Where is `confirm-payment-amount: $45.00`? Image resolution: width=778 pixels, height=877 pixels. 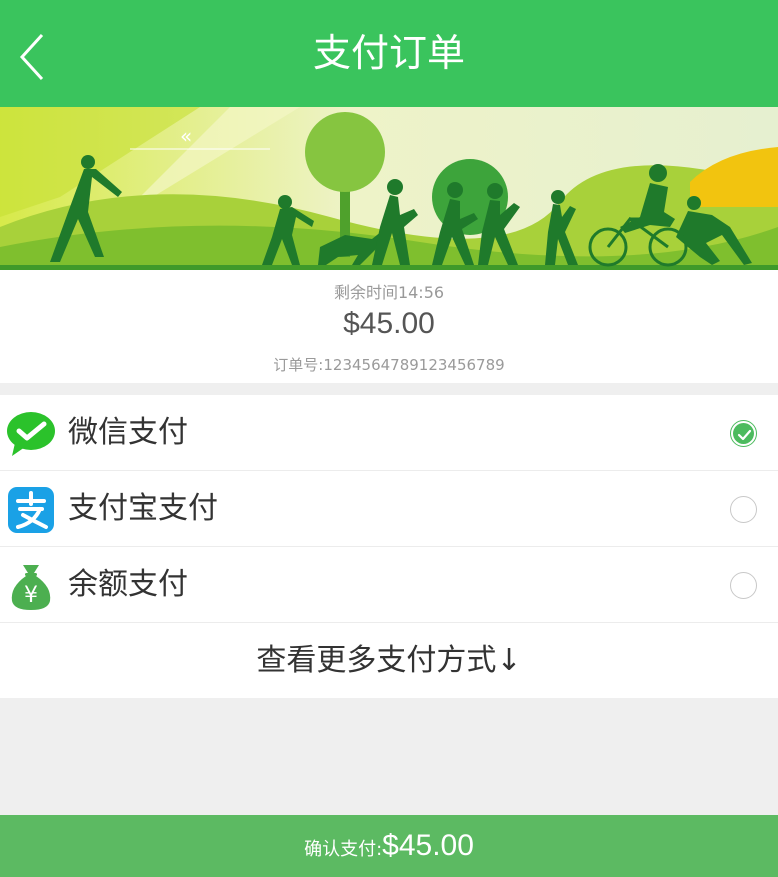 confirm-payment-amount: $45.00 is located at coordinates (428, 845).